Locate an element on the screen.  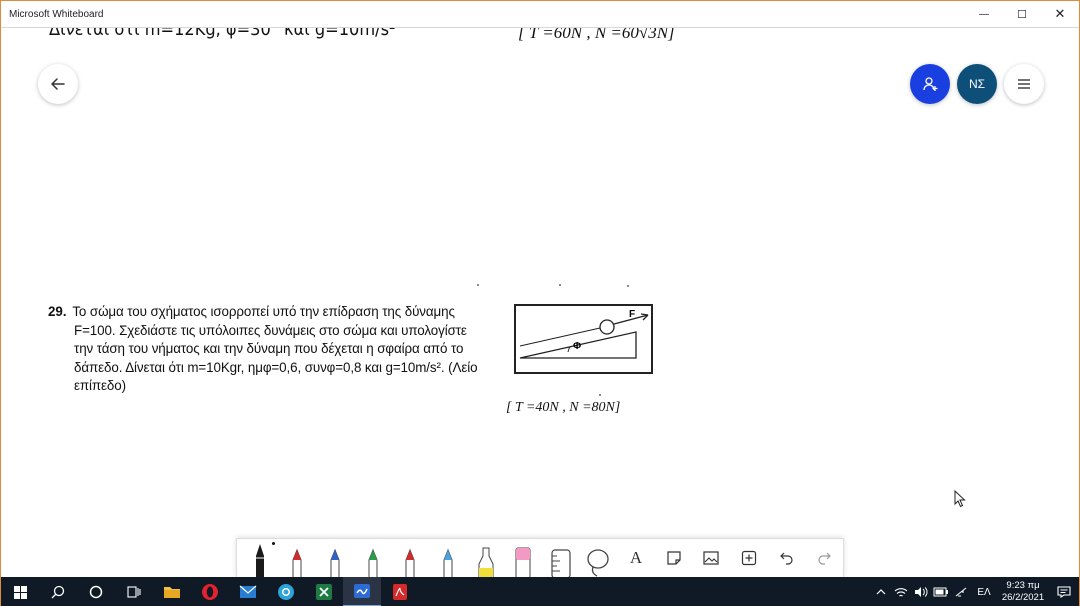
network-icon is located at coordinates (961, 592).